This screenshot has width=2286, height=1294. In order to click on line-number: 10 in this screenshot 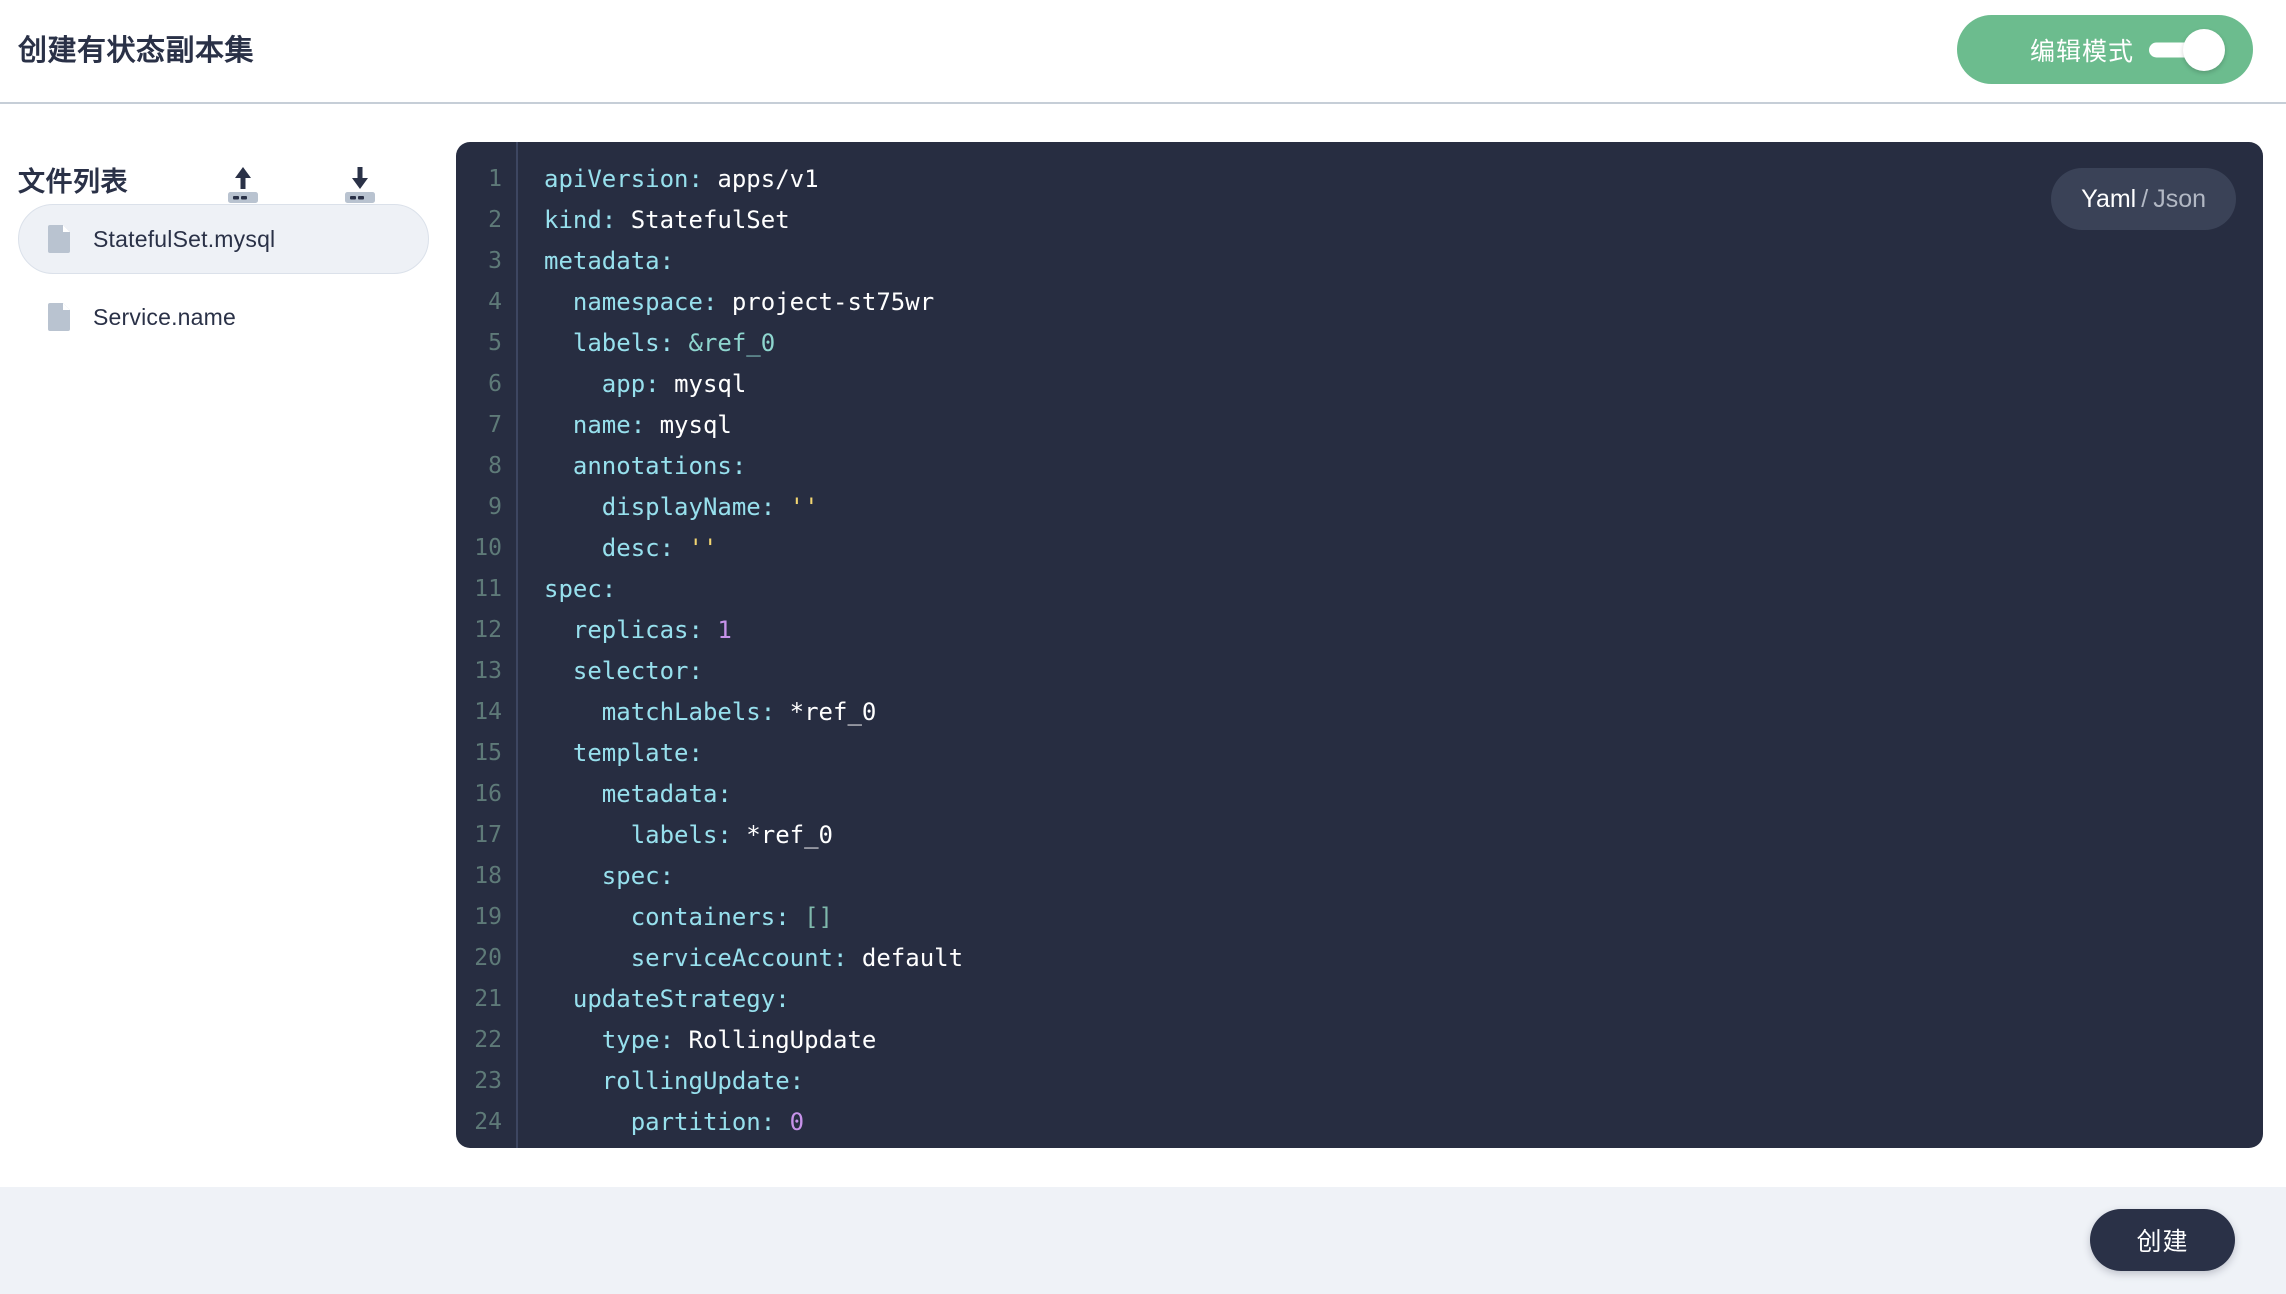, I will do `click(488, 548)`.